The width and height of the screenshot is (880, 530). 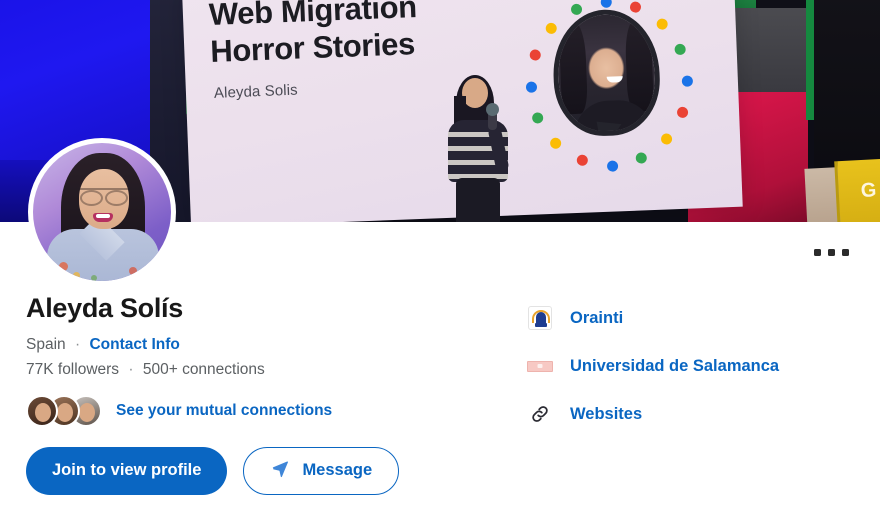 I want to click on universidad-de-salamanca-logo-icon, so click(x=540, y=366).